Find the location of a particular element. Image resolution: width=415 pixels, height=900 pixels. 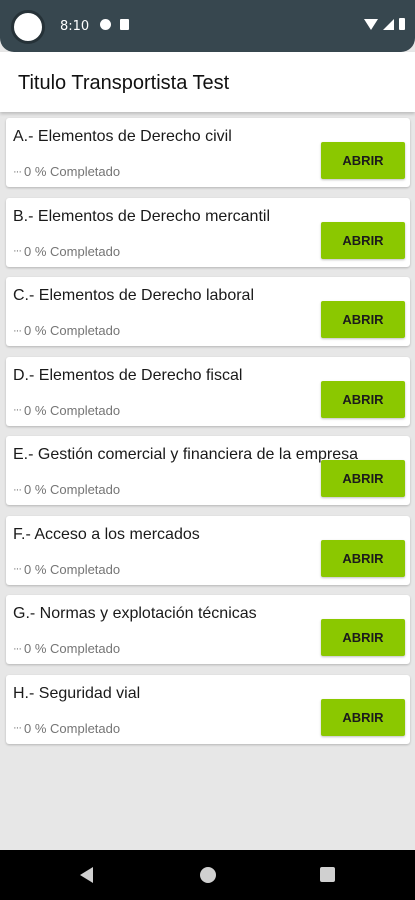

back-icon is located at coordinates (86, 875).